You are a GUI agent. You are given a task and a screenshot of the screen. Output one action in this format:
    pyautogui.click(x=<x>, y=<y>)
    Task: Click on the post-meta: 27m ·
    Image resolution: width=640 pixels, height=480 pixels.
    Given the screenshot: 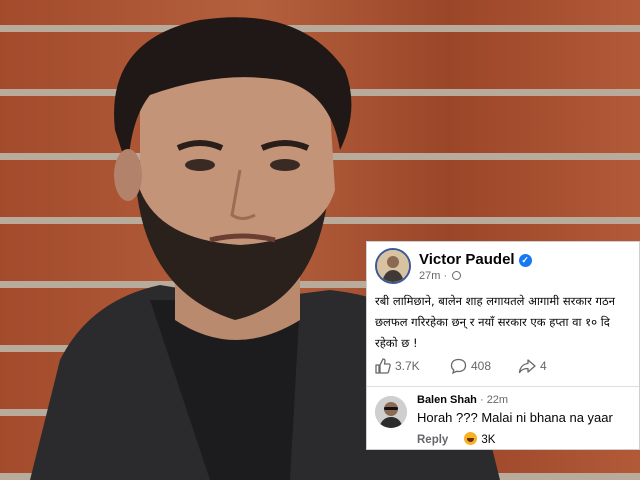 What is the action you would take?
    pyautogui.click(x=440, y=276)
    